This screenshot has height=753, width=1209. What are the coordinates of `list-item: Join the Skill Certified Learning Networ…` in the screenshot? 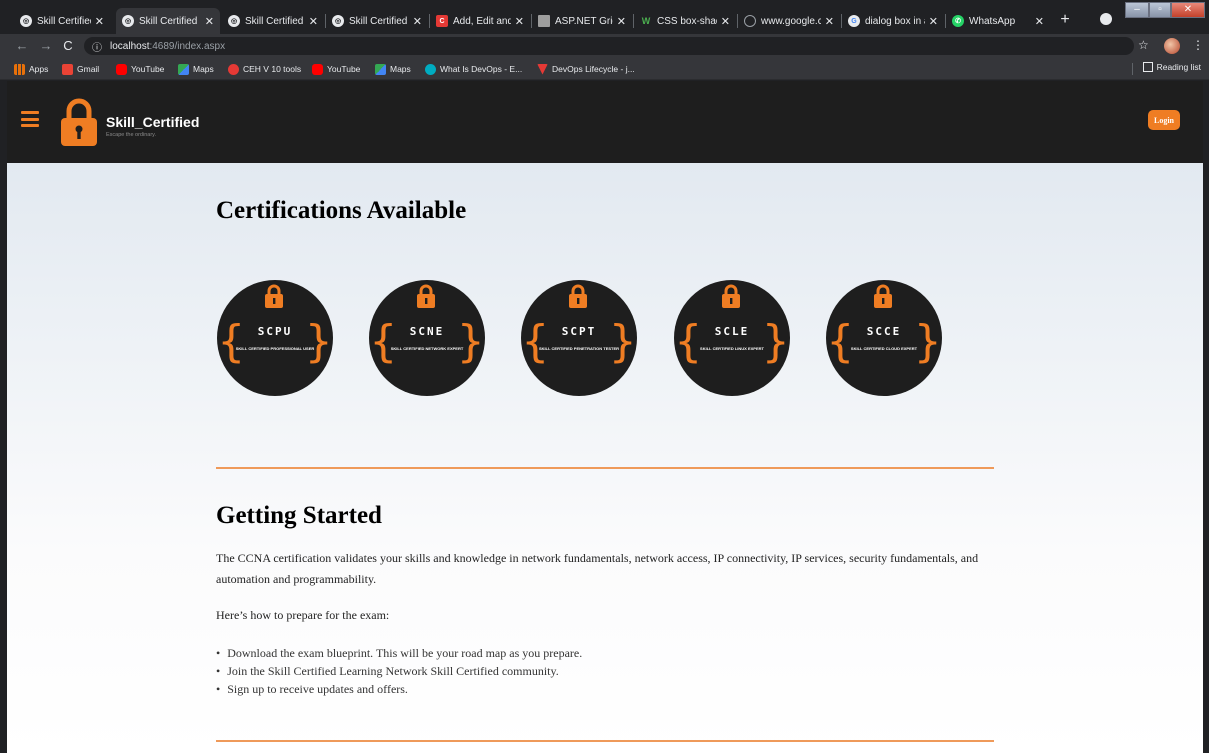 It's located at (399, 671).